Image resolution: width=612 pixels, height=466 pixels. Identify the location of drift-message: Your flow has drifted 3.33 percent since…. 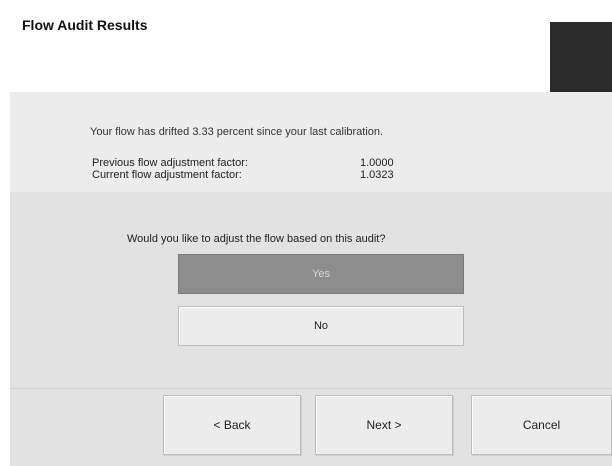
(237, 132).